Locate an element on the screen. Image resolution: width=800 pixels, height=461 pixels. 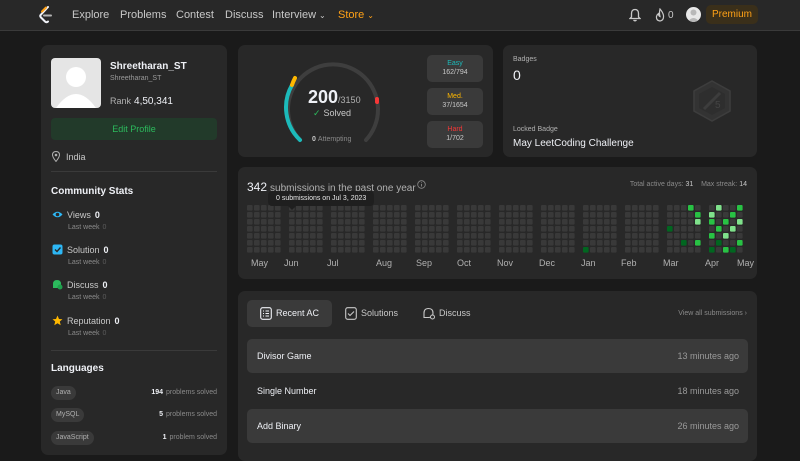
nav-problems: Problems is located at coordinates (143, 15).